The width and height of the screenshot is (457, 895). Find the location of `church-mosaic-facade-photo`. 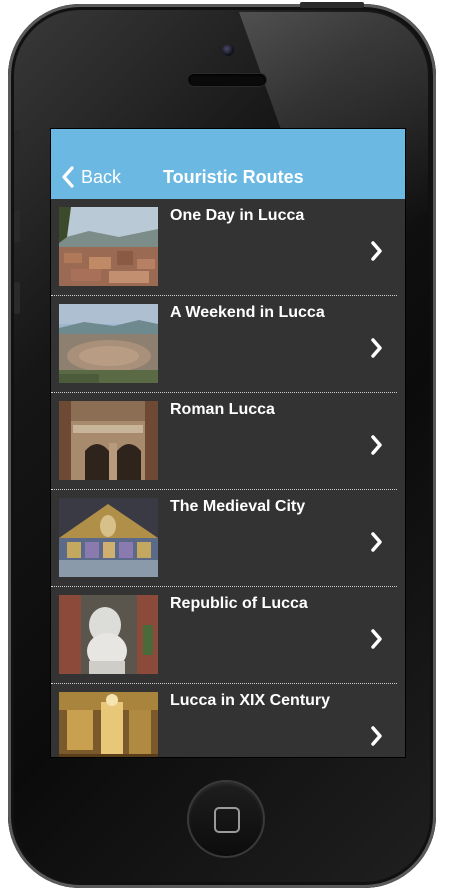

church-mosaic-facade-photo is located at coordinates (108, 537).